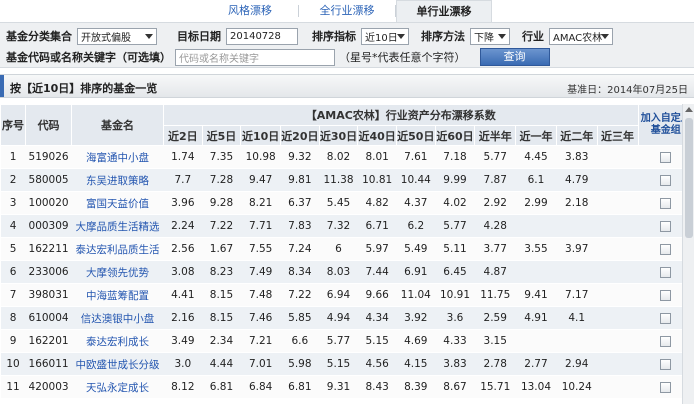 Image resolution: width=694 pixels, height=404 pixels. Describe the element at coordinates (117, 249) in the screenshot. I see `fund-name-link: 泰达宏利品质生活` at that location.